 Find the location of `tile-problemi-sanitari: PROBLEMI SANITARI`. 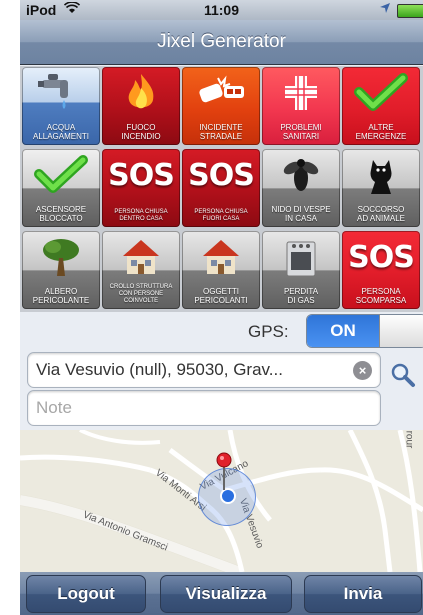

tile-problemi-sanitari: PROBLEMI SANITARI is located at coordinates (301, 106).